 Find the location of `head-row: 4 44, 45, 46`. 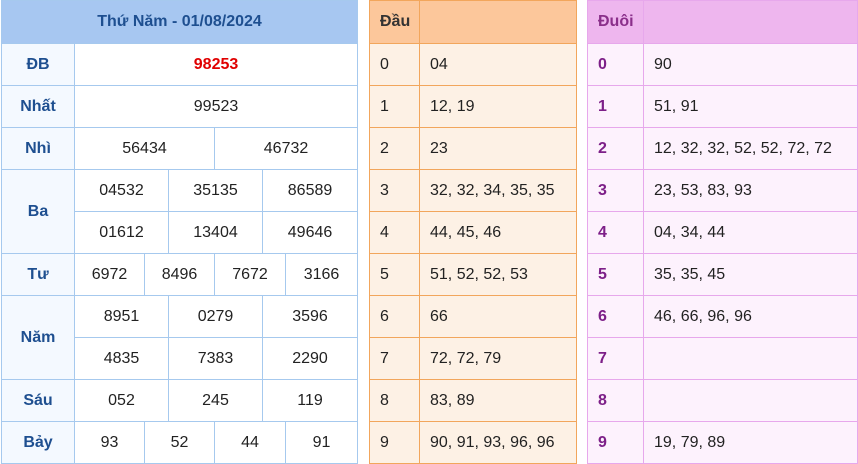

head-row: 4 44, 45, 46 is located at coordinates (473, 232).